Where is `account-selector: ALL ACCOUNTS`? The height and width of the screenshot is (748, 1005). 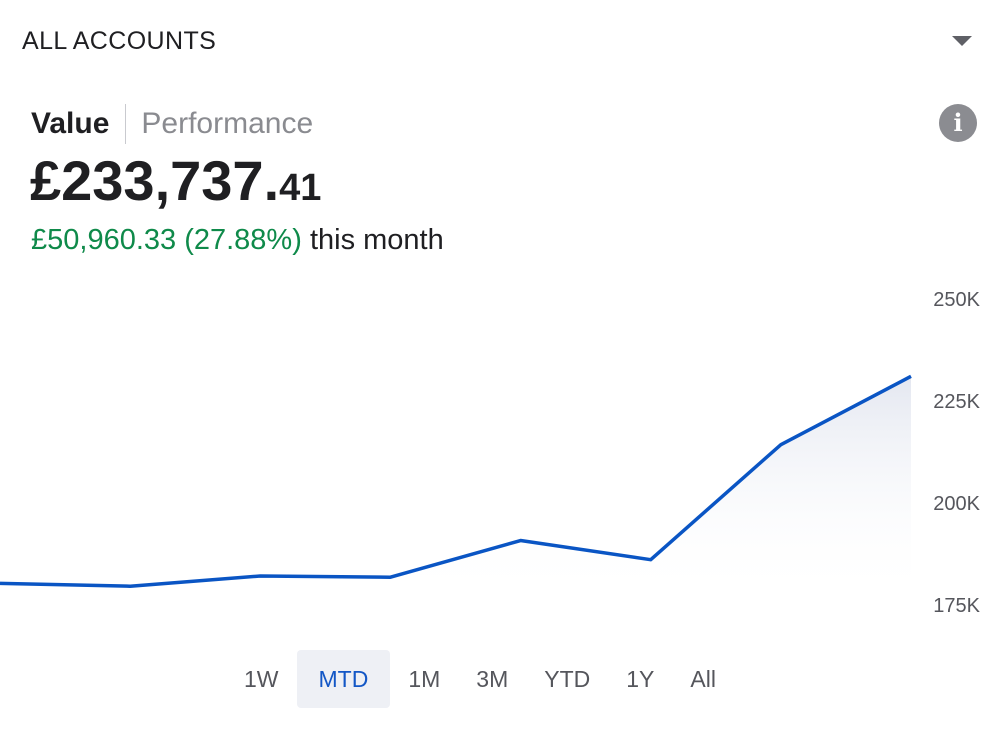
account-selector: ALL ACCOUNTS is located at coordinates (502, 41).